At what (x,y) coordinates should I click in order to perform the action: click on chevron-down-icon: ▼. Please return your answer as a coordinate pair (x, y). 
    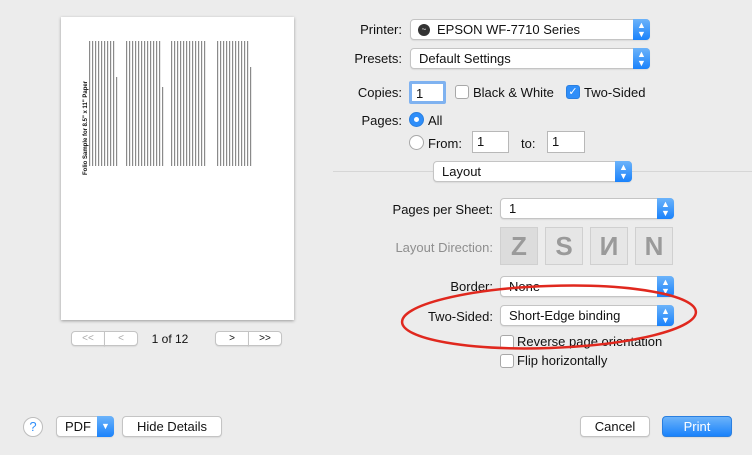
    Looking at the image, I should click on (105, 426).